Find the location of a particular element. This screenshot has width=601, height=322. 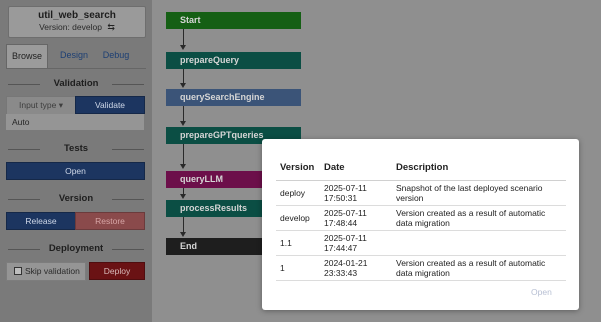

dropdown-caret-icon: ▾ is located at coordinates (60, 105).